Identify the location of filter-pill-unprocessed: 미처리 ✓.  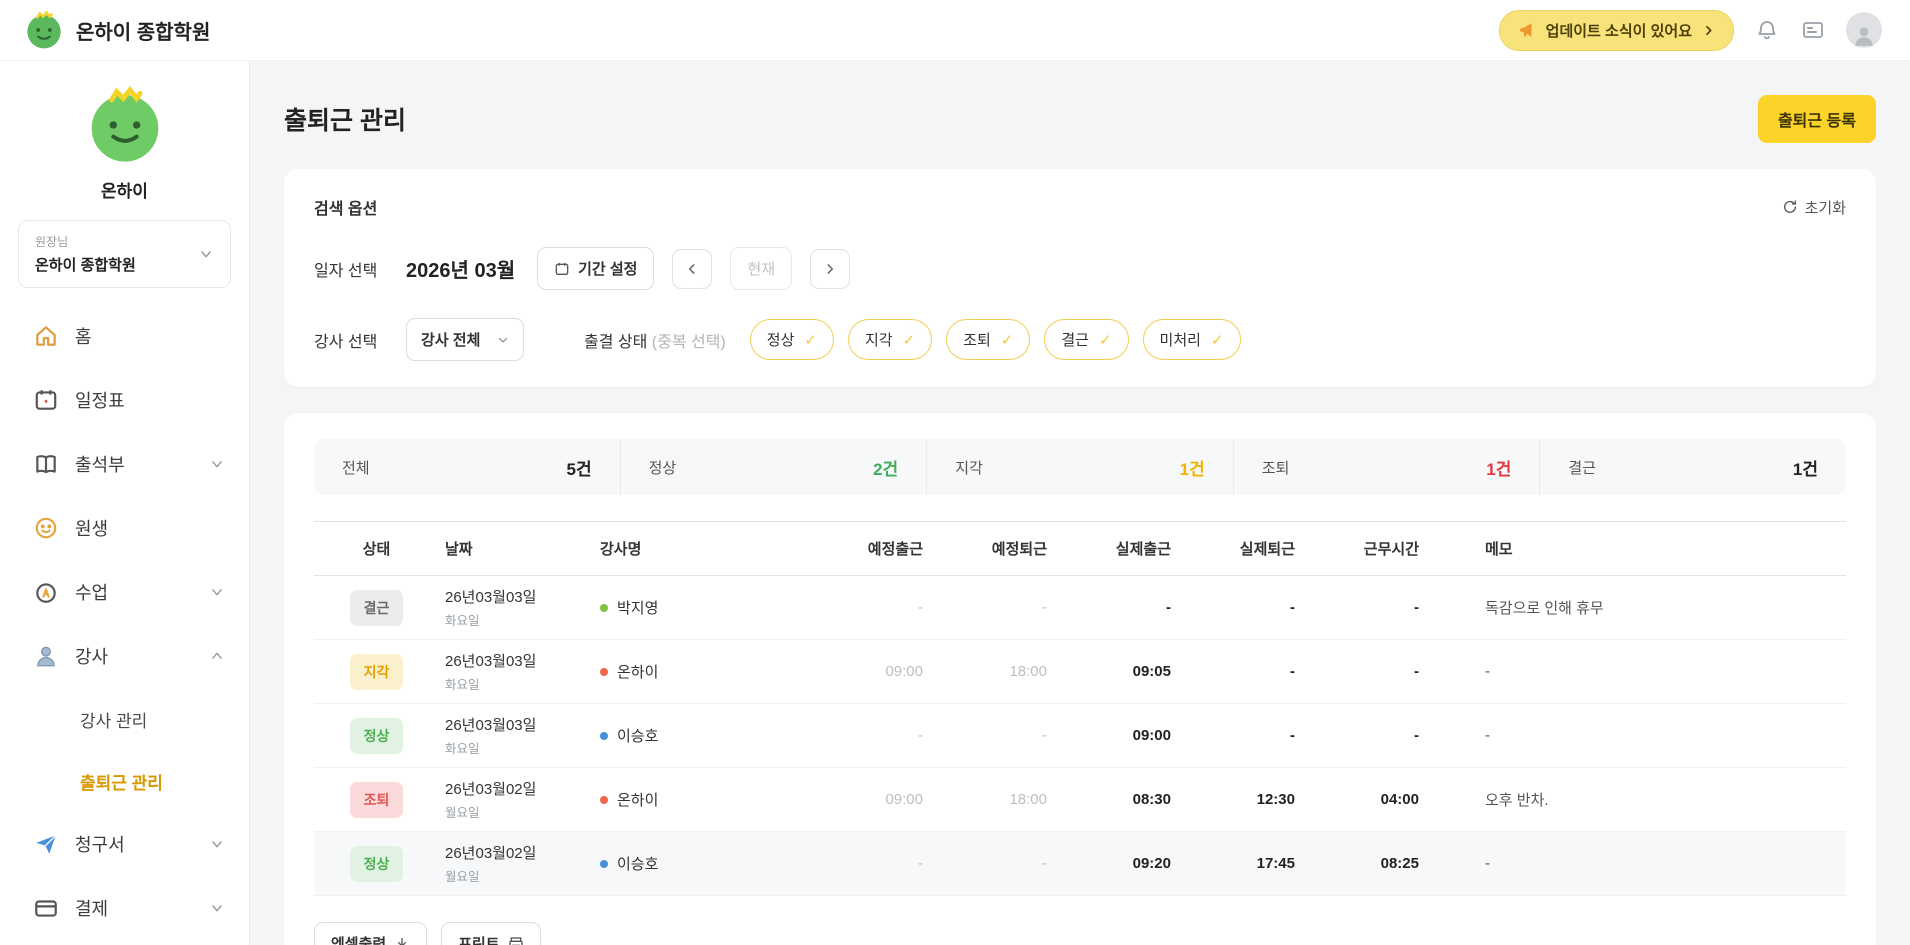
(1191, 339).